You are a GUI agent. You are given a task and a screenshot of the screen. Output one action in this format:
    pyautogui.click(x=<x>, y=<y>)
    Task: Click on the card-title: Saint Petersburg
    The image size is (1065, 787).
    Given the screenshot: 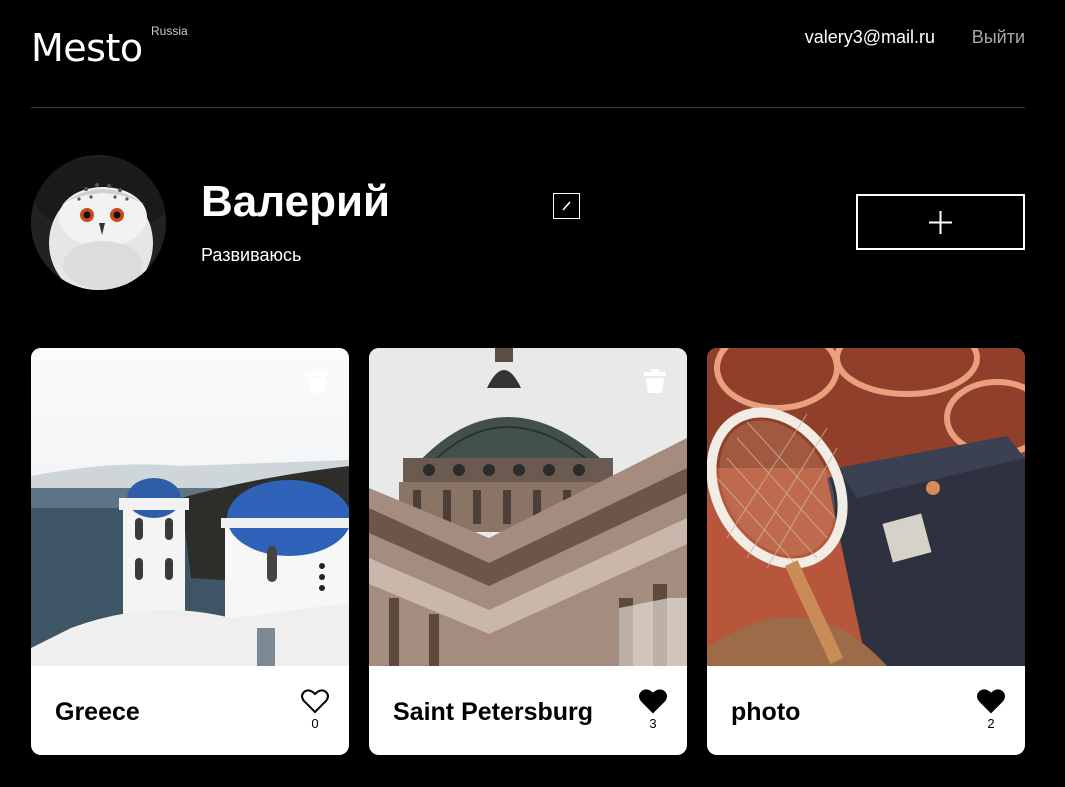 What is the action you would take?
    pyautogui.click(x=493, y=712)
    